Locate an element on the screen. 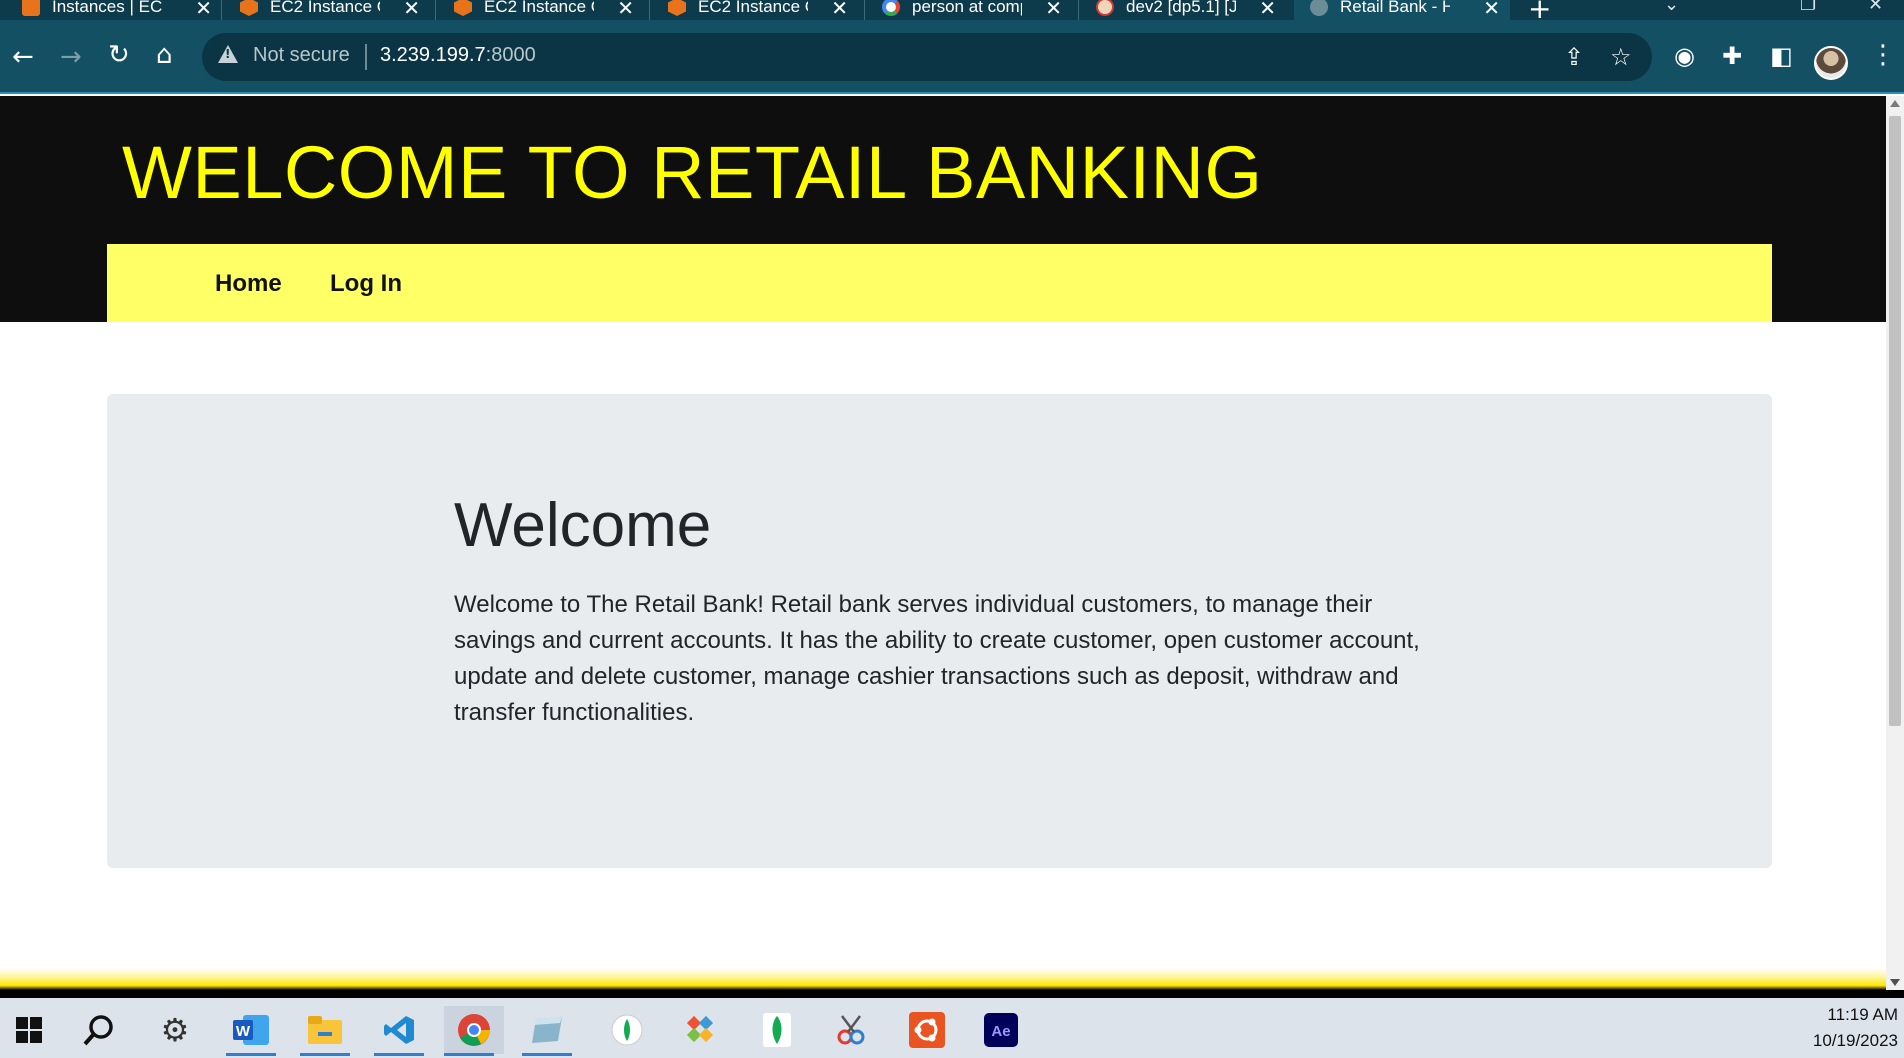 The width and height of the screenshot is (1904, 1058). url-text: 3.239.199.7:8000 is located at coordinates (458, 55).